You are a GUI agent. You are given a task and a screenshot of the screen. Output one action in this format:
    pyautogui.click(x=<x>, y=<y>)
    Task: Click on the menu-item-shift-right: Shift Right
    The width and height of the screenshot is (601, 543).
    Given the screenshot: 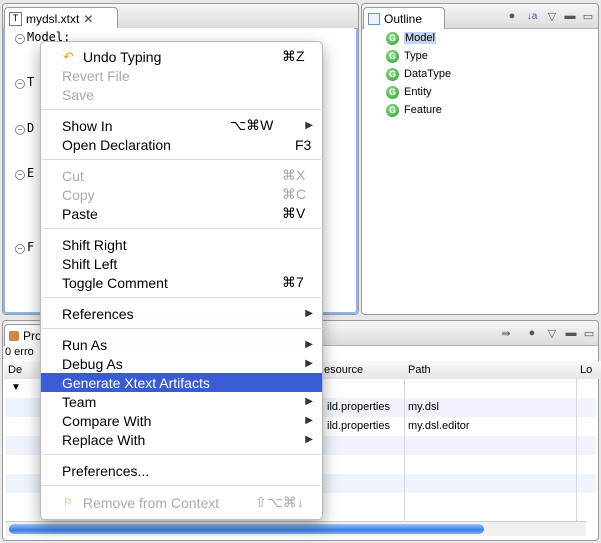 What is the action you would take?
    pyautogui.click(x=181, y=244)
    